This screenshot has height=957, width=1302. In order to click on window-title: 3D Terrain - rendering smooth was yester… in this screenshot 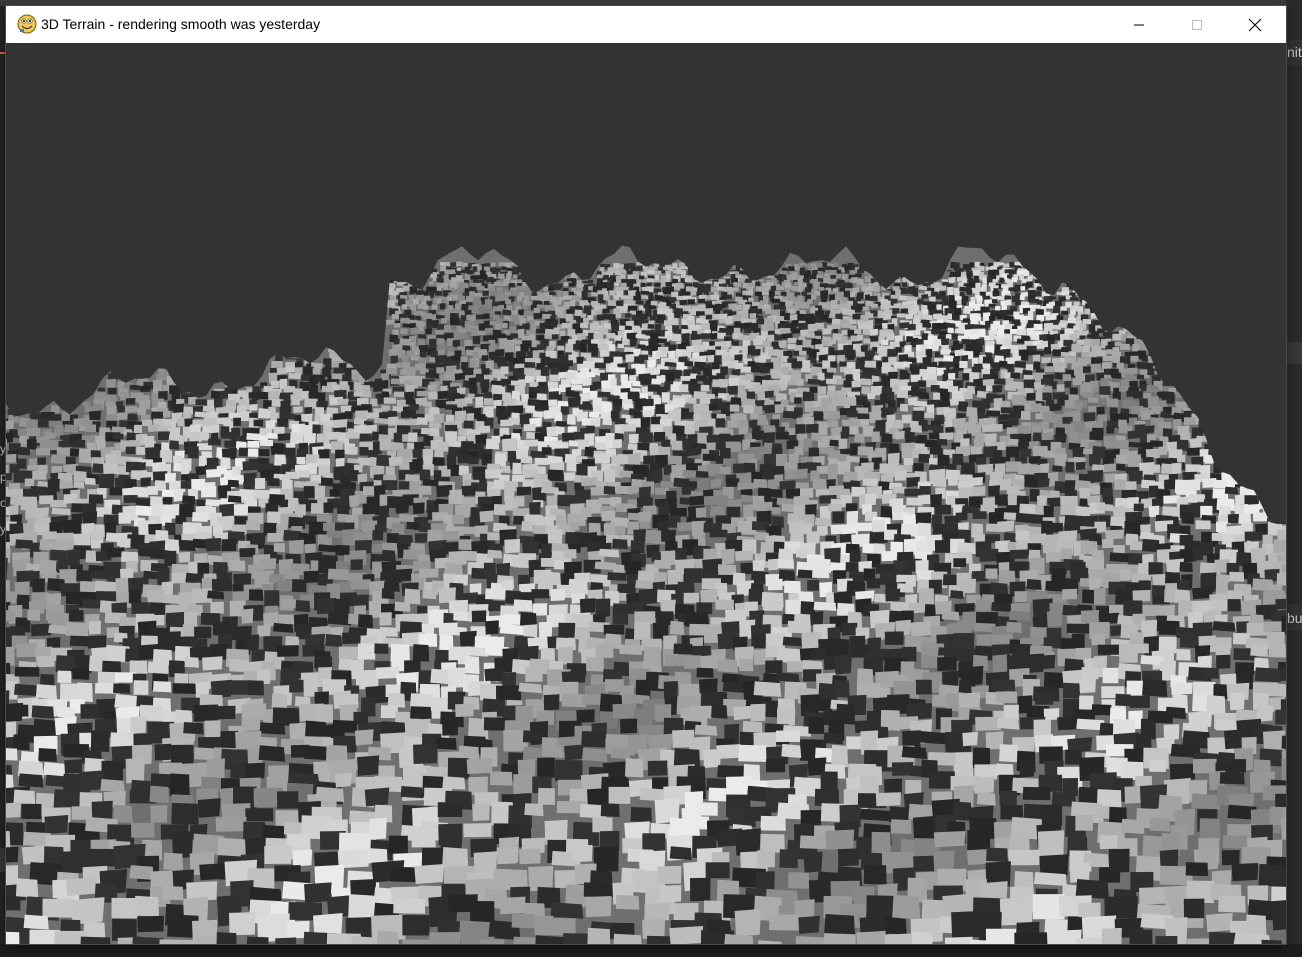, I will do `click(181, 24)`.